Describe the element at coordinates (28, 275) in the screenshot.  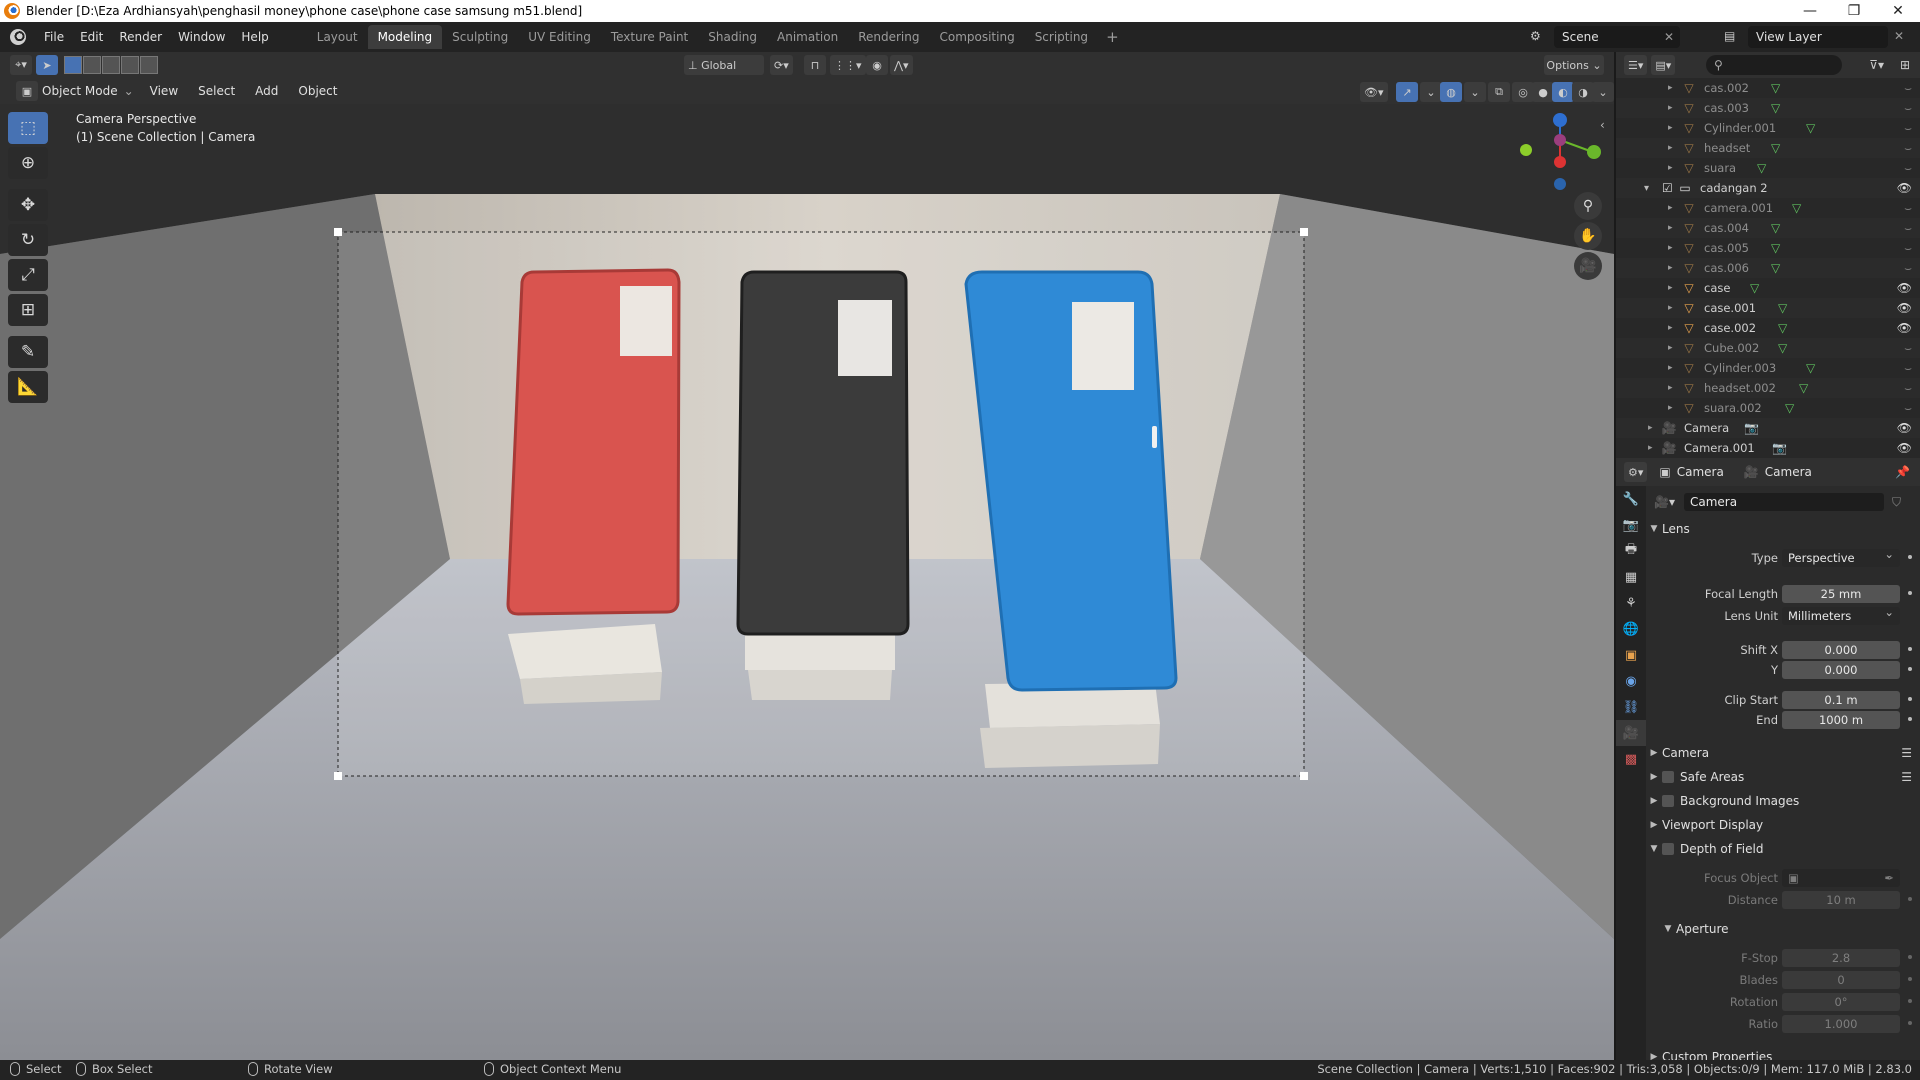
I see `scale-tool-icon: ⤢` at that location.